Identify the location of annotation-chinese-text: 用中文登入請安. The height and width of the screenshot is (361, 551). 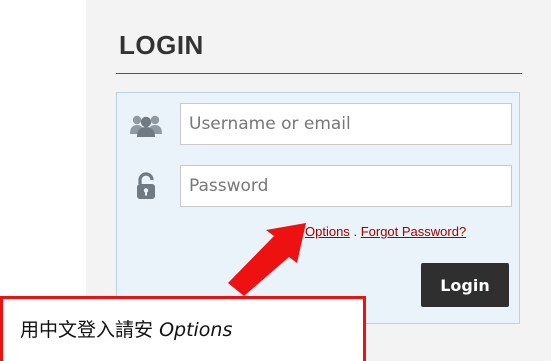
(87, 330).